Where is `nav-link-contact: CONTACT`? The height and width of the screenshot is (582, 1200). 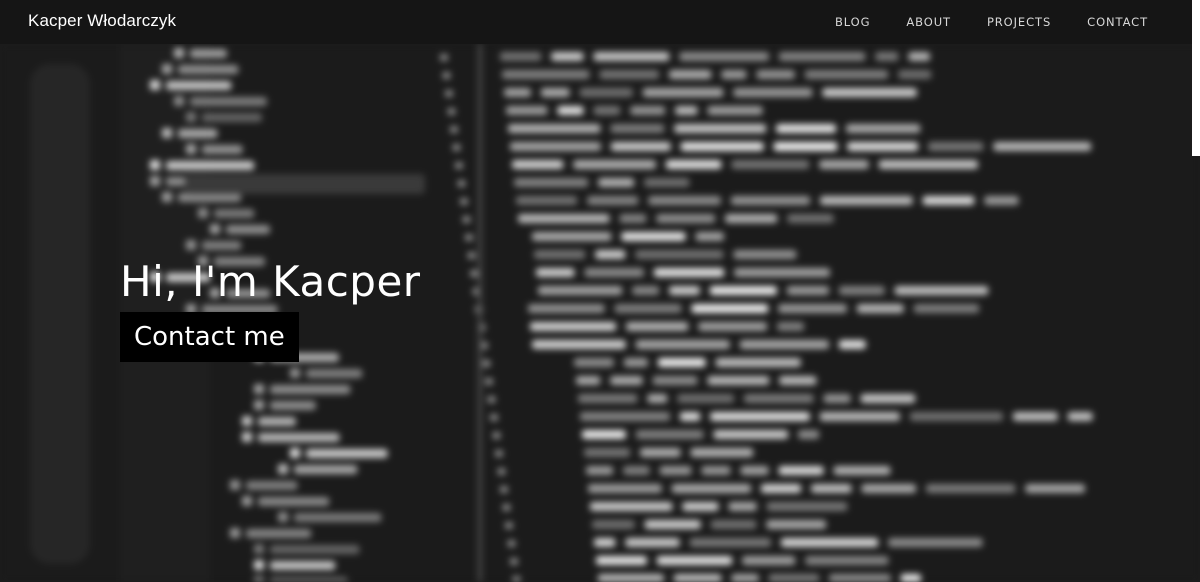
nav-link-contact: CONTACT is located at coordinates (1117, 22).